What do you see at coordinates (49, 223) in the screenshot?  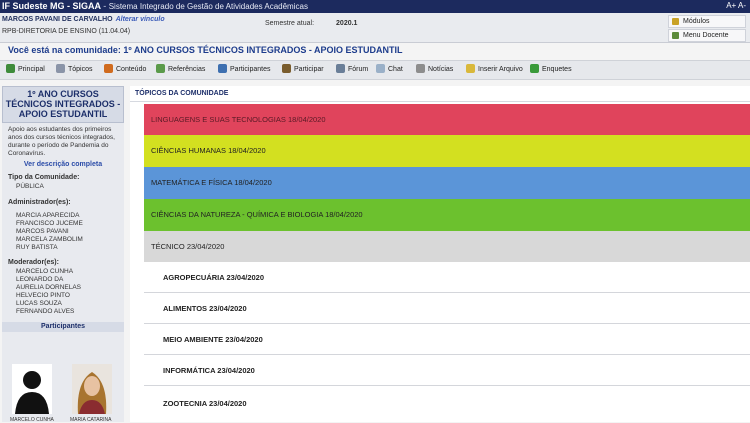 I see `admin-name: FRANCISCO JUCEME` at bounding box center [49, 223].